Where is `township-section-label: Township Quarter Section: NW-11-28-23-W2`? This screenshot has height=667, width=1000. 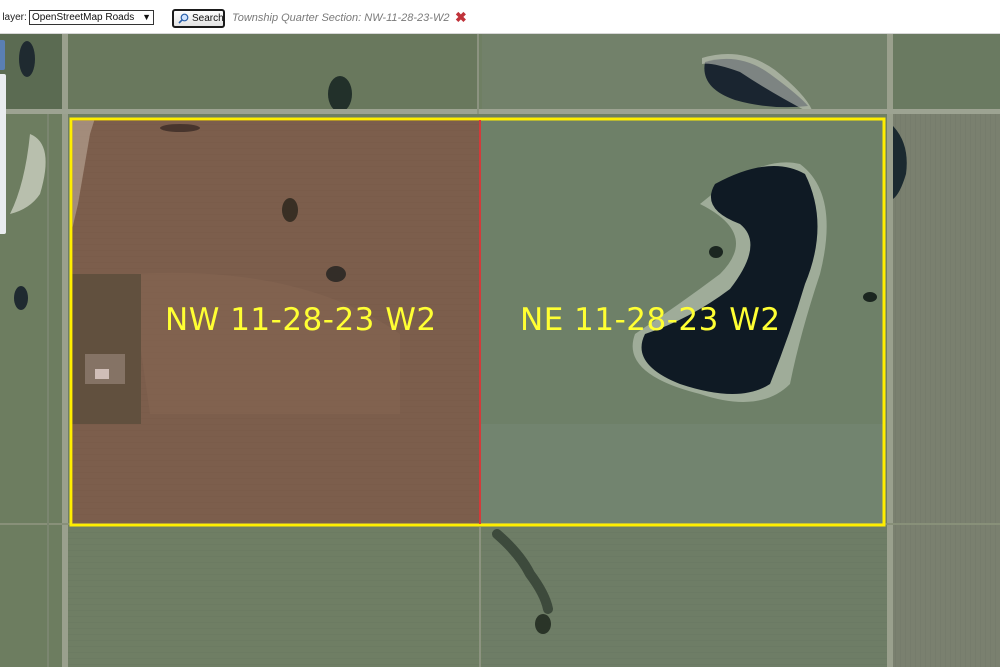 township-section-label: Township Quarter Section: NW-11-28-23-W2 is located at coordinates (341, 18).